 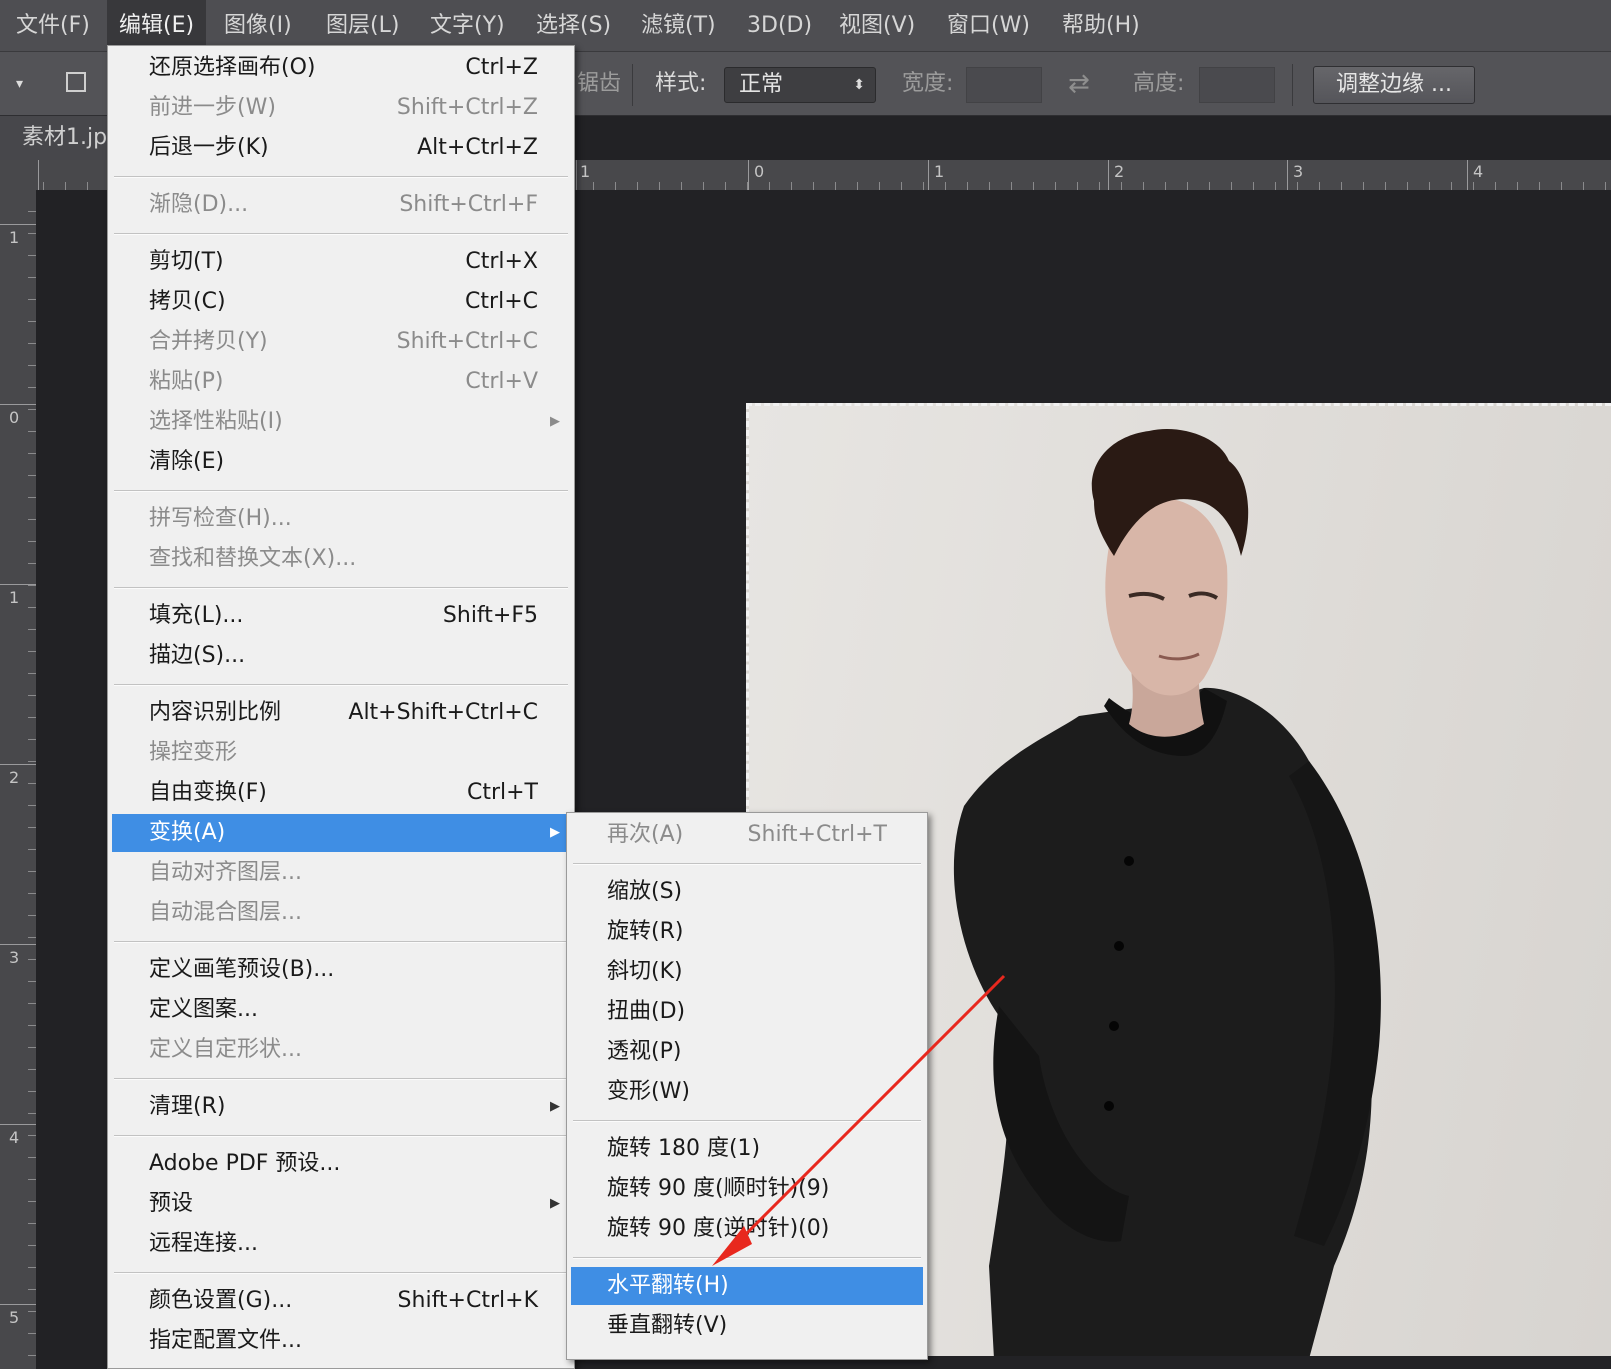 I want to click on menu-filter: 滤镜(T), so click(x=678, y=26).